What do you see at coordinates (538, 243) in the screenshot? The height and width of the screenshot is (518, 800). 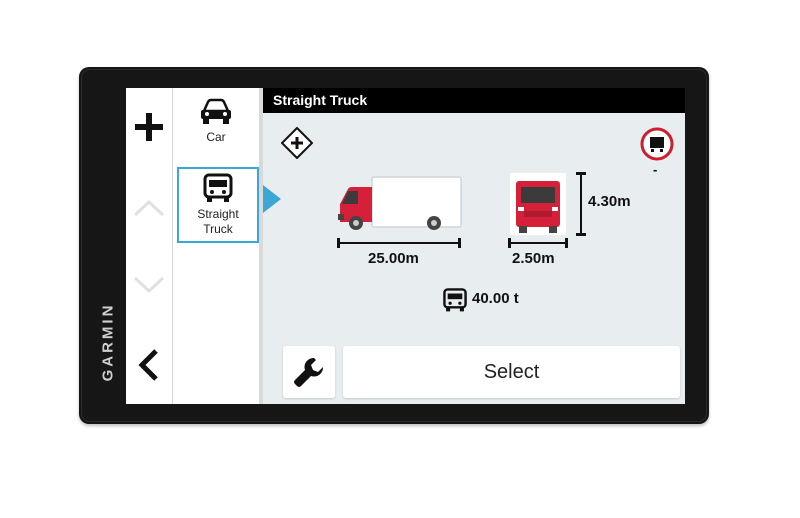 I see `width-dimension-line` at bounding box center [538, 243].